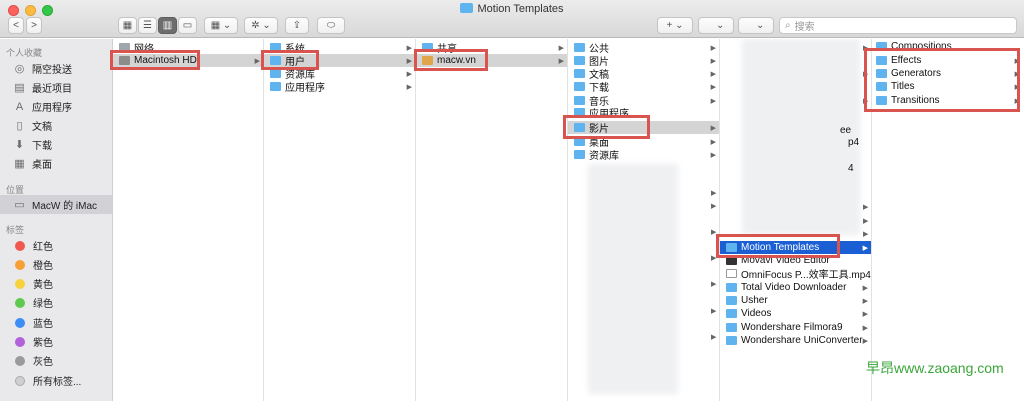  Describe the element at coordinates (947, 86) in the screenshot. I see `list-item: Titles ▶` at that location.